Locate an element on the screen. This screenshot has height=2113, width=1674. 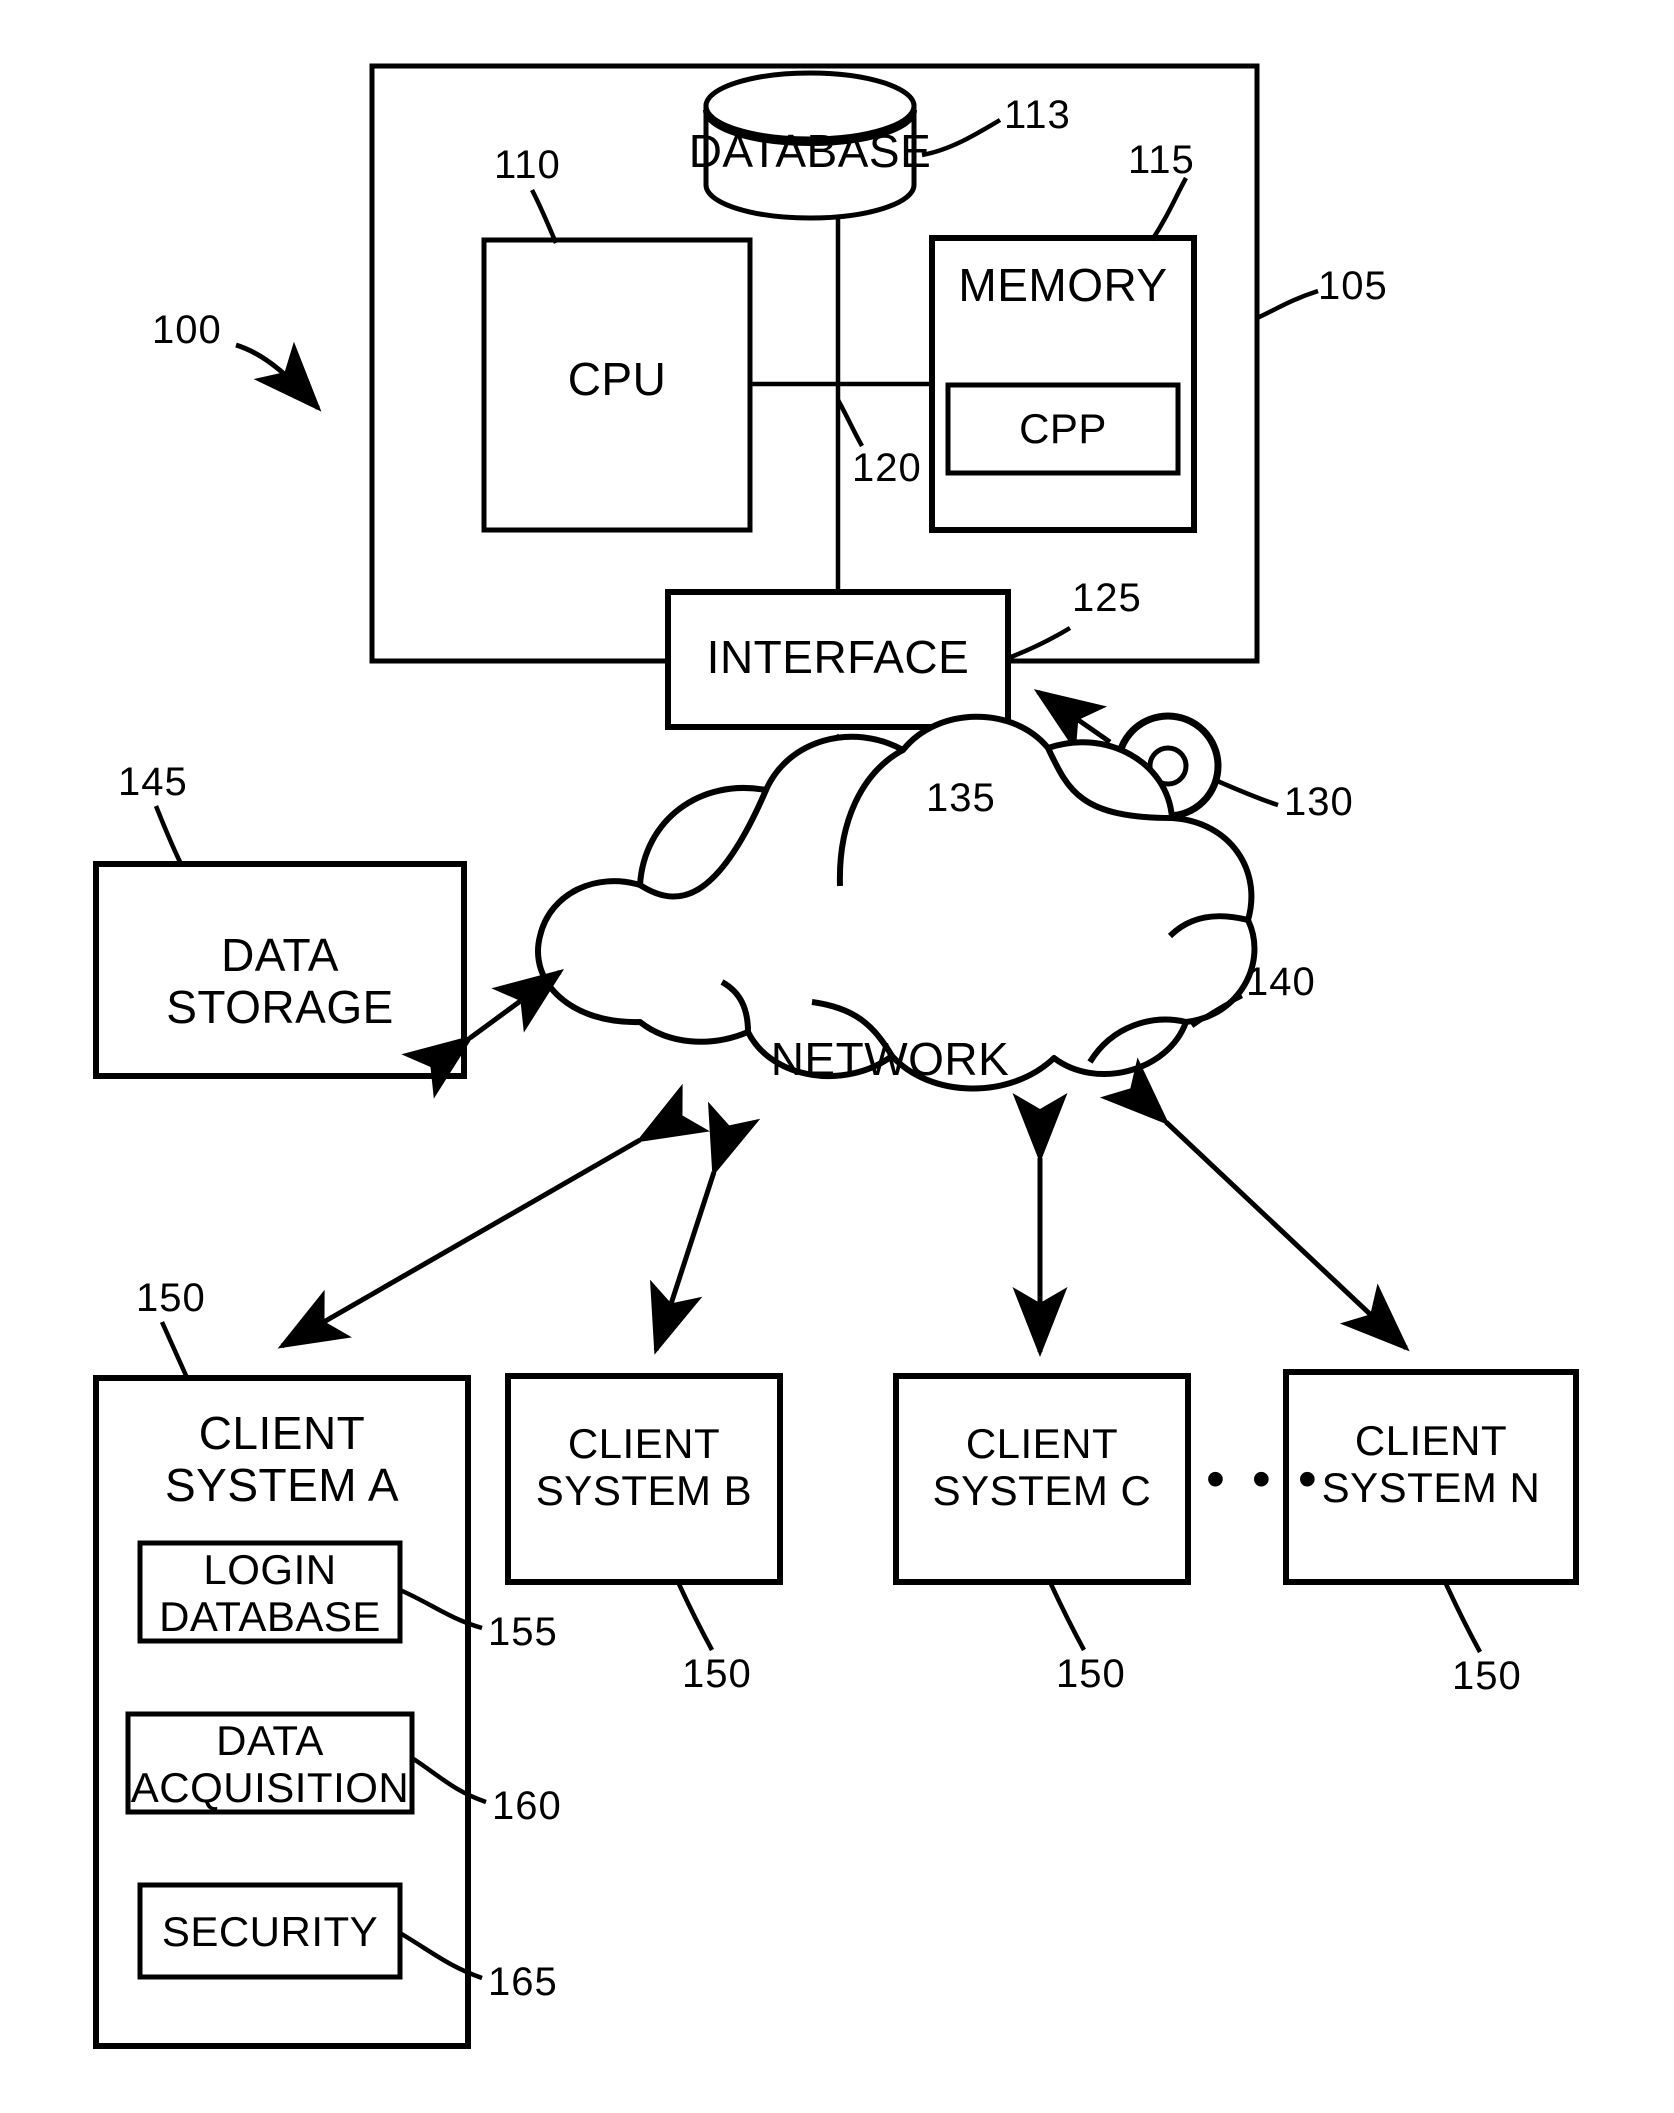
leader-150-a is located at coordinates (175, 1351).